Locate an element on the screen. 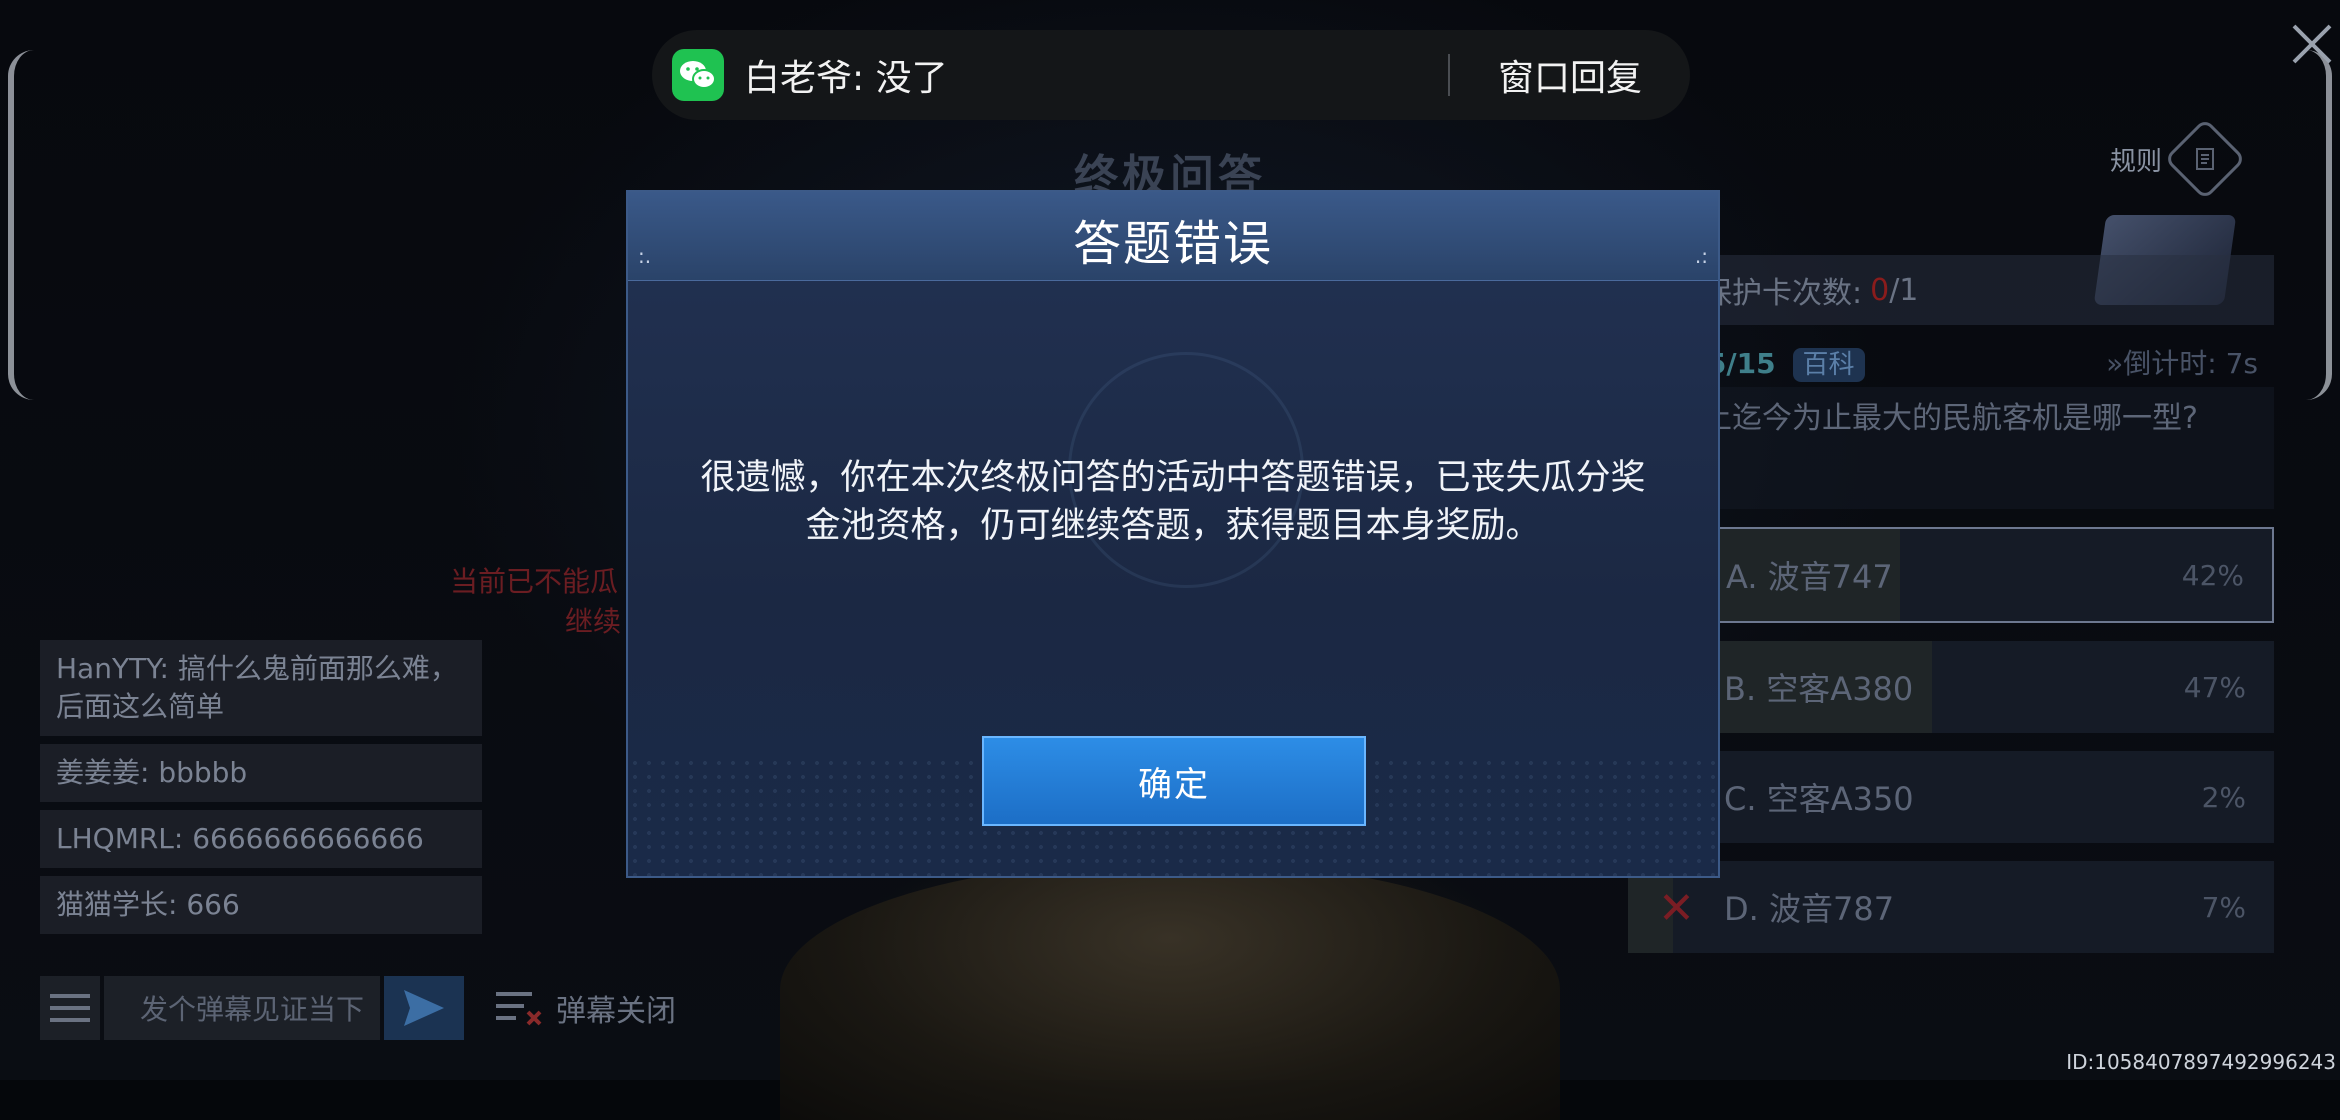 The width and height of the screenshot is (2340, 1120). rules-button: 规则 is located at coordinates (2178, 159).